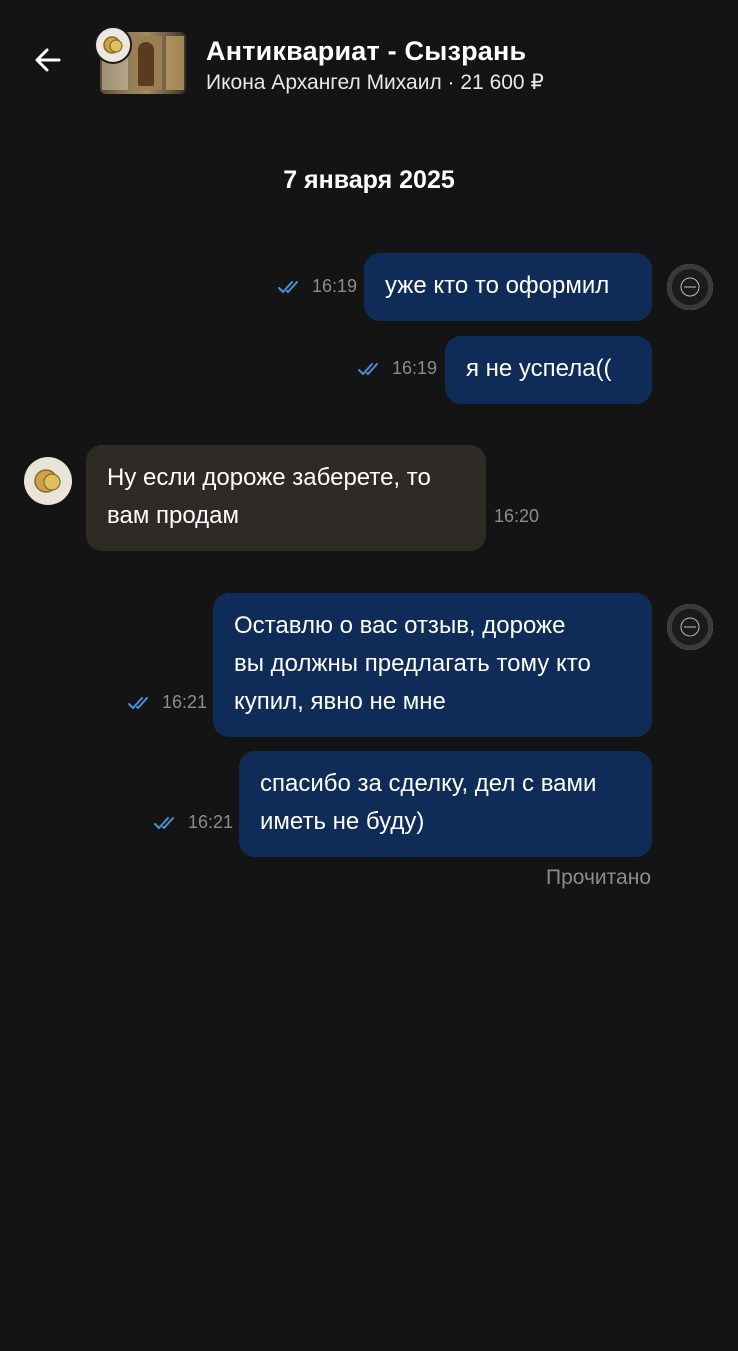 Image resolution: width=738 pixels, height=1351 pixels. Describe the element at coordinates (173, 515) in the screenshot. I see `message-text: вам продам` at that location.